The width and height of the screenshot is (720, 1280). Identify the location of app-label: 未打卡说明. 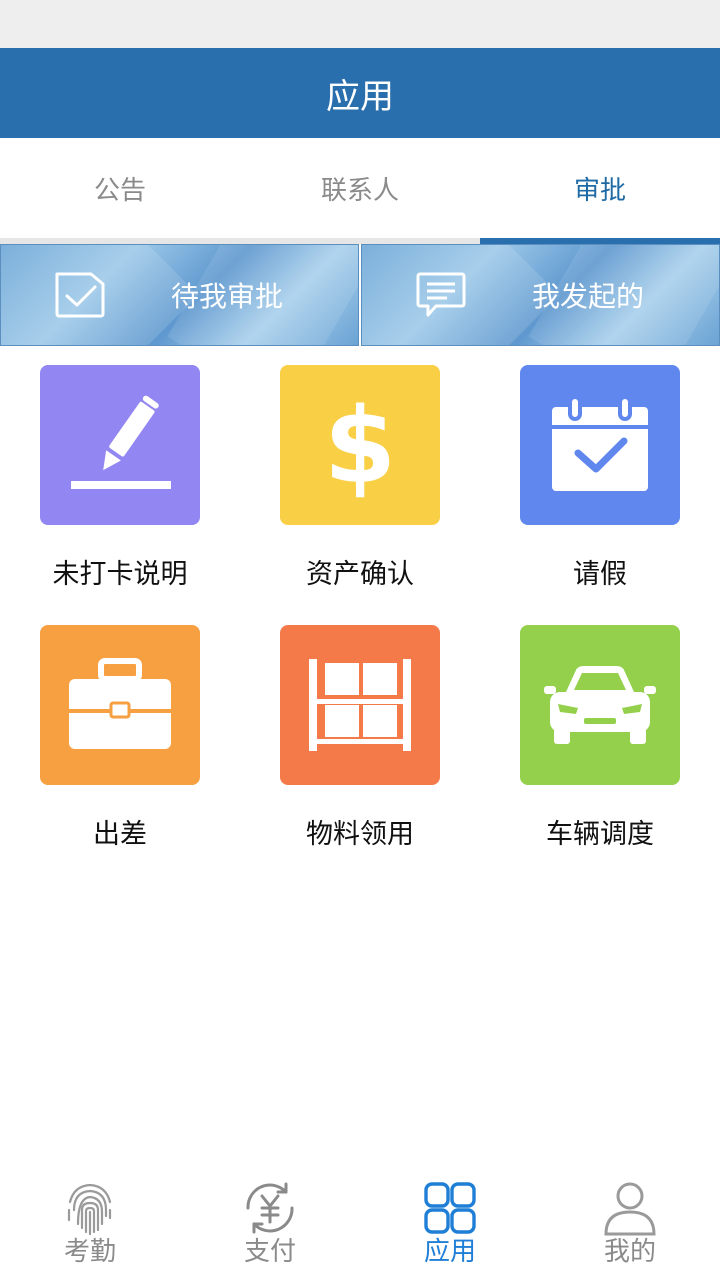
(120, 574).